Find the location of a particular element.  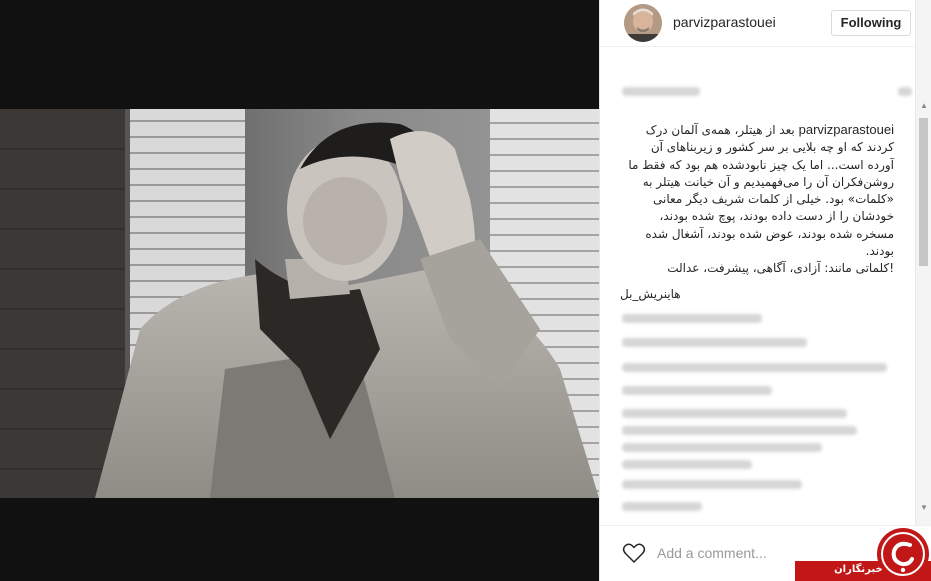

following-button: Following is located at coordinates (871, 23).